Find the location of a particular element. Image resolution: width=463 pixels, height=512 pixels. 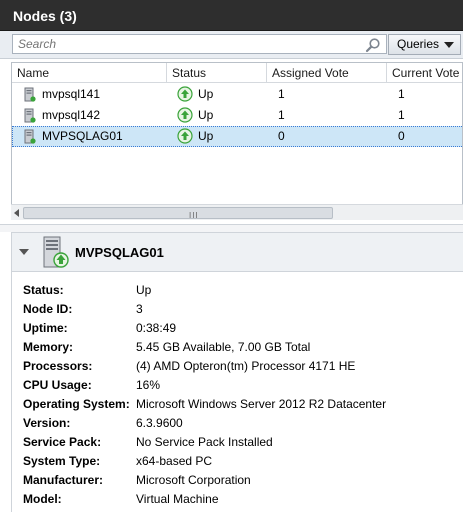

column-header-status: Status is located at coordinates (217, 73).